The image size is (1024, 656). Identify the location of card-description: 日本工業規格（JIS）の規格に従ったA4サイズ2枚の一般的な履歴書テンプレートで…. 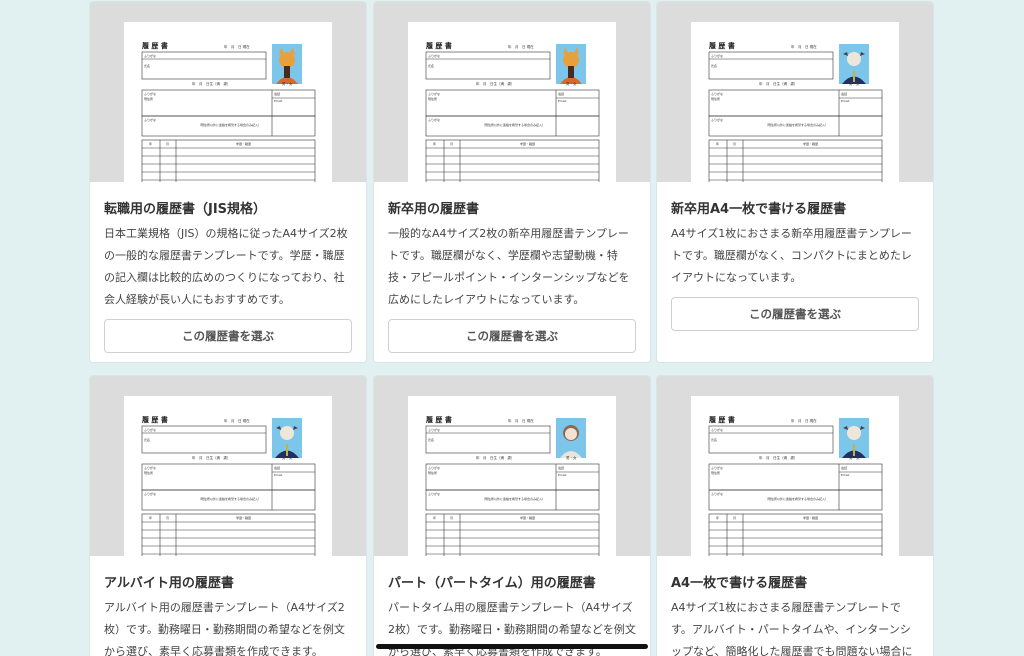
(226, 266).